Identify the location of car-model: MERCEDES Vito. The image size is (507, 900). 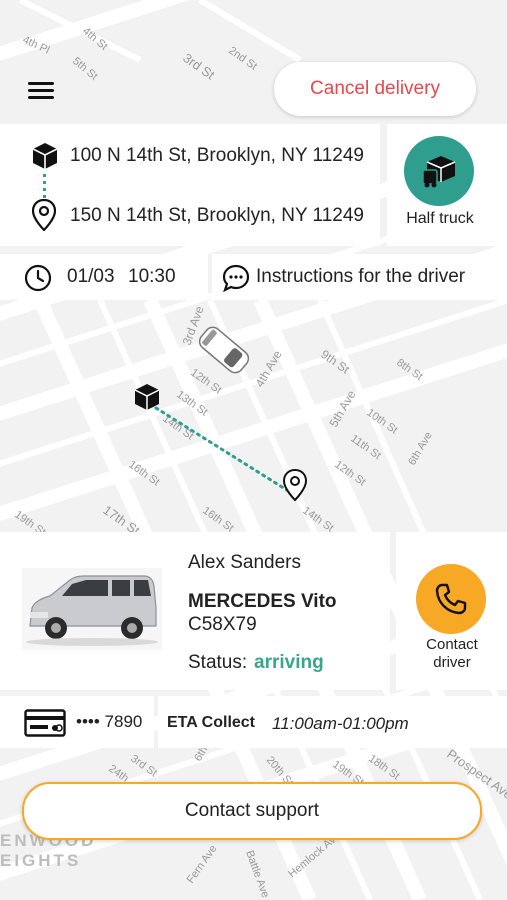
(262, 601).